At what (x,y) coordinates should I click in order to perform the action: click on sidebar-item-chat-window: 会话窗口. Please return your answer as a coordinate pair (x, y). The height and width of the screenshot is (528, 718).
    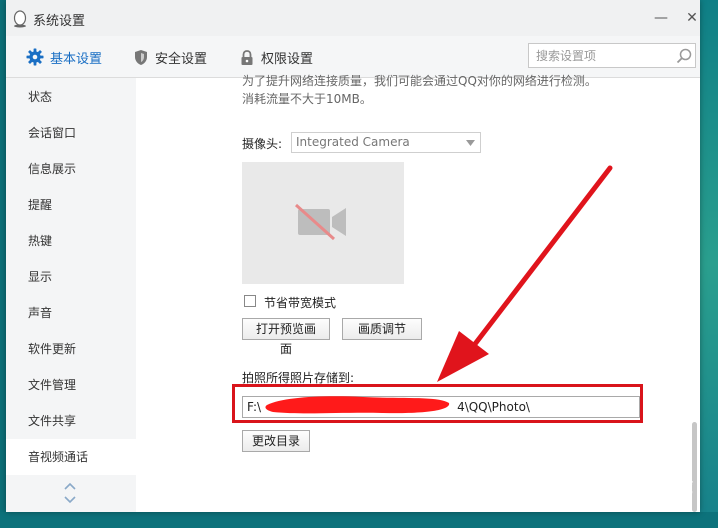
    Looking at the image, I should click on (71, 133).